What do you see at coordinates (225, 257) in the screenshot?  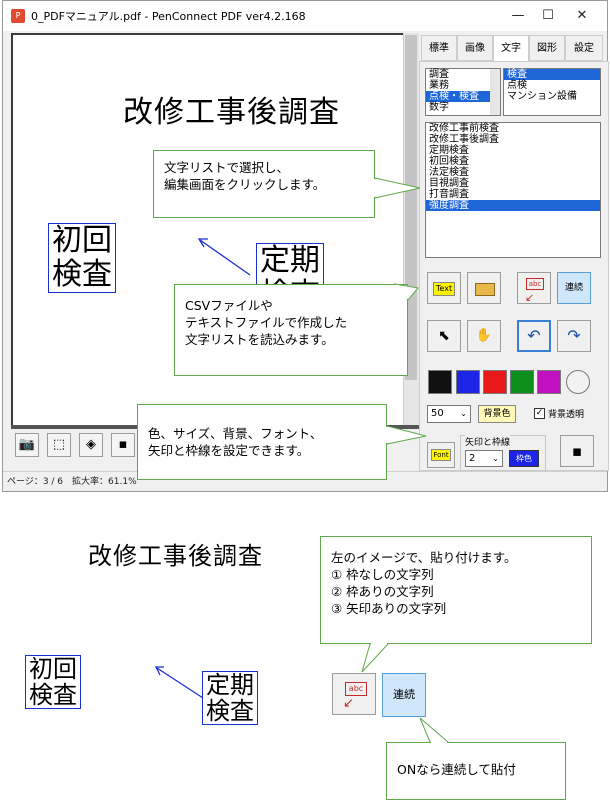 I see `canvas-arrow-line` at bounding box center [225, 257].